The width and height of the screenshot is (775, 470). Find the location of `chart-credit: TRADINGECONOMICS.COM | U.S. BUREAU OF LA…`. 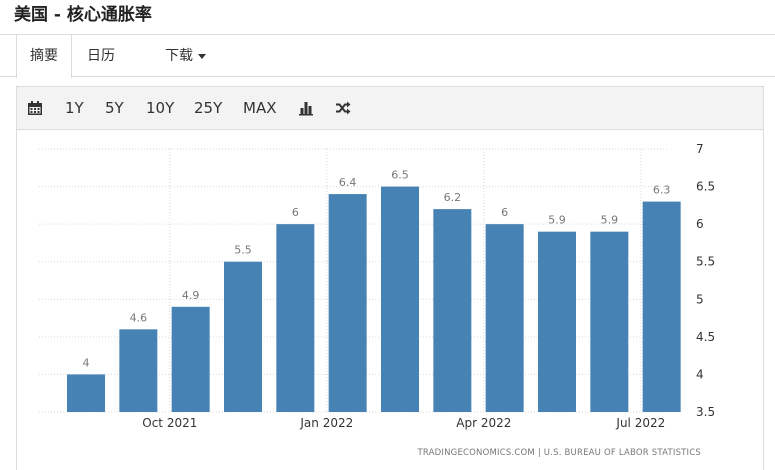

chart-credit: TRADINGECONOMICS.COM | U.S. BUREAU OF LA… is located at coordinates (559, 453).